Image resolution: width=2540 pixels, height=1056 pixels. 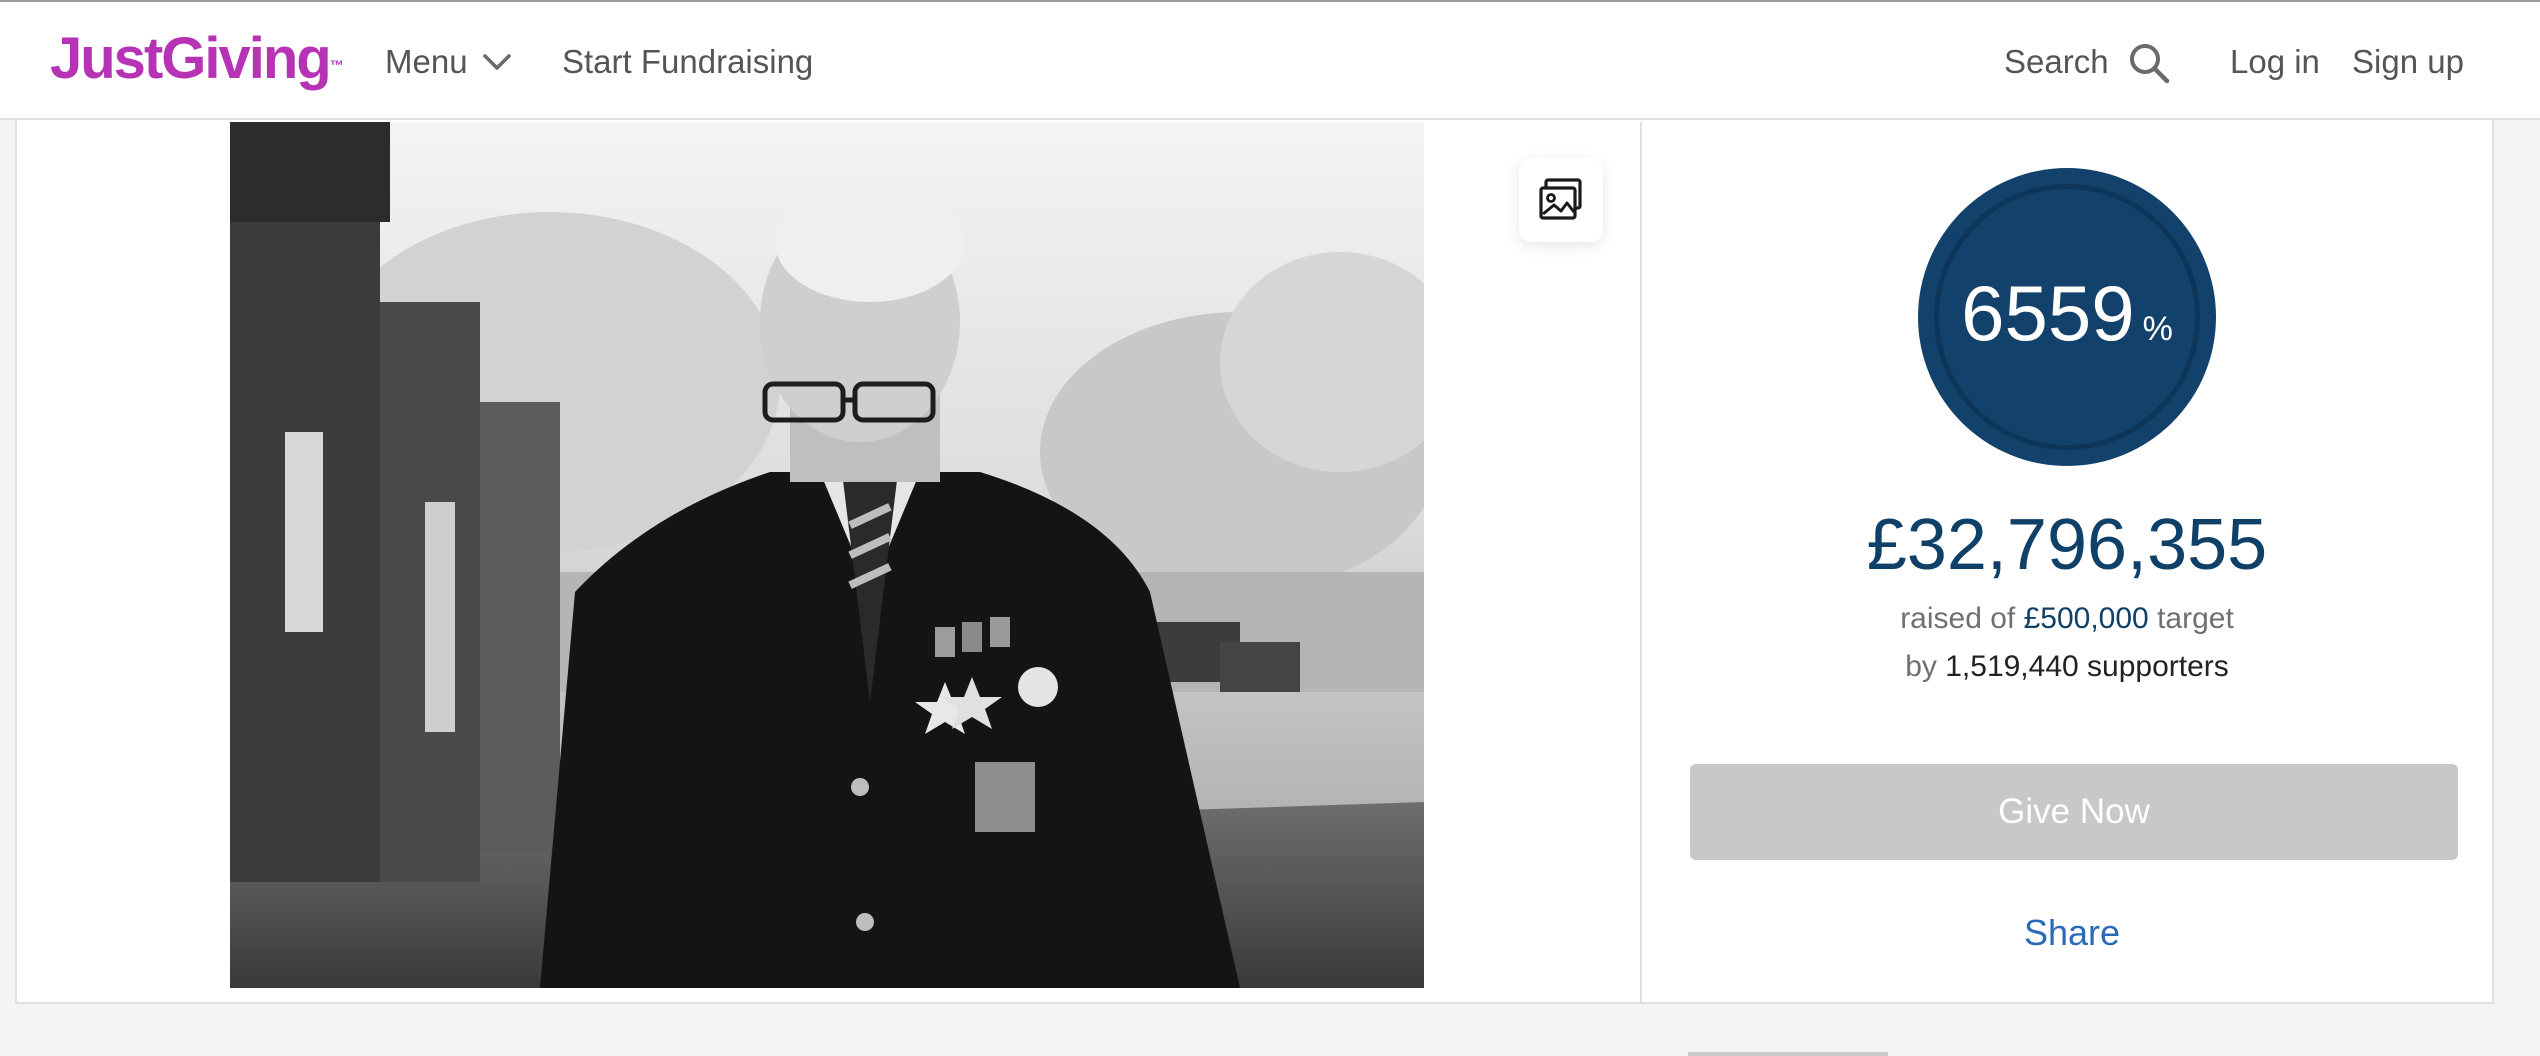 What do you see at coordinates (2056, 61) in the screenshot?
I see `search-label: Search` at bounding box center [2056, 61].